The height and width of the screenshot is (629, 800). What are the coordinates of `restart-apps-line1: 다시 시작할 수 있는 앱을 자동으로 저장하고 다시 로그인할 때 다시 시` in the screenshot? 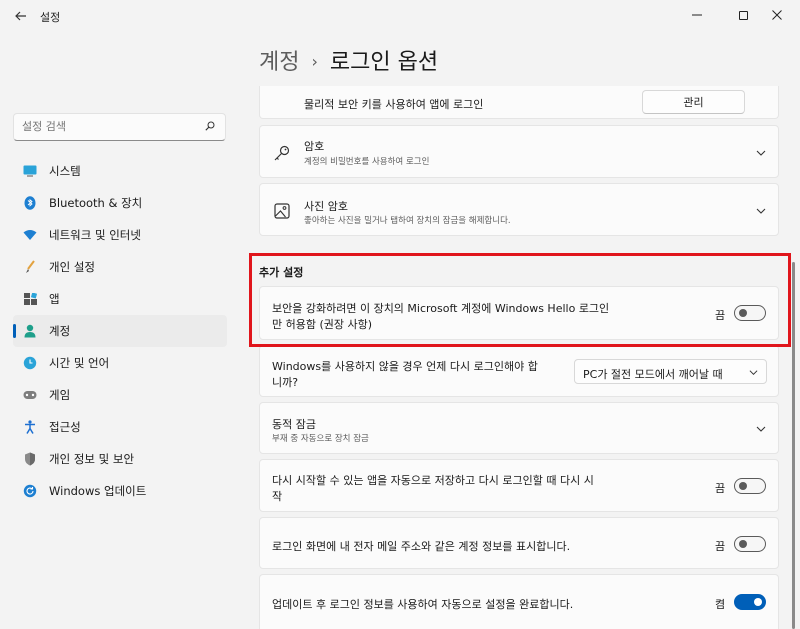 It's located at (433, 480).